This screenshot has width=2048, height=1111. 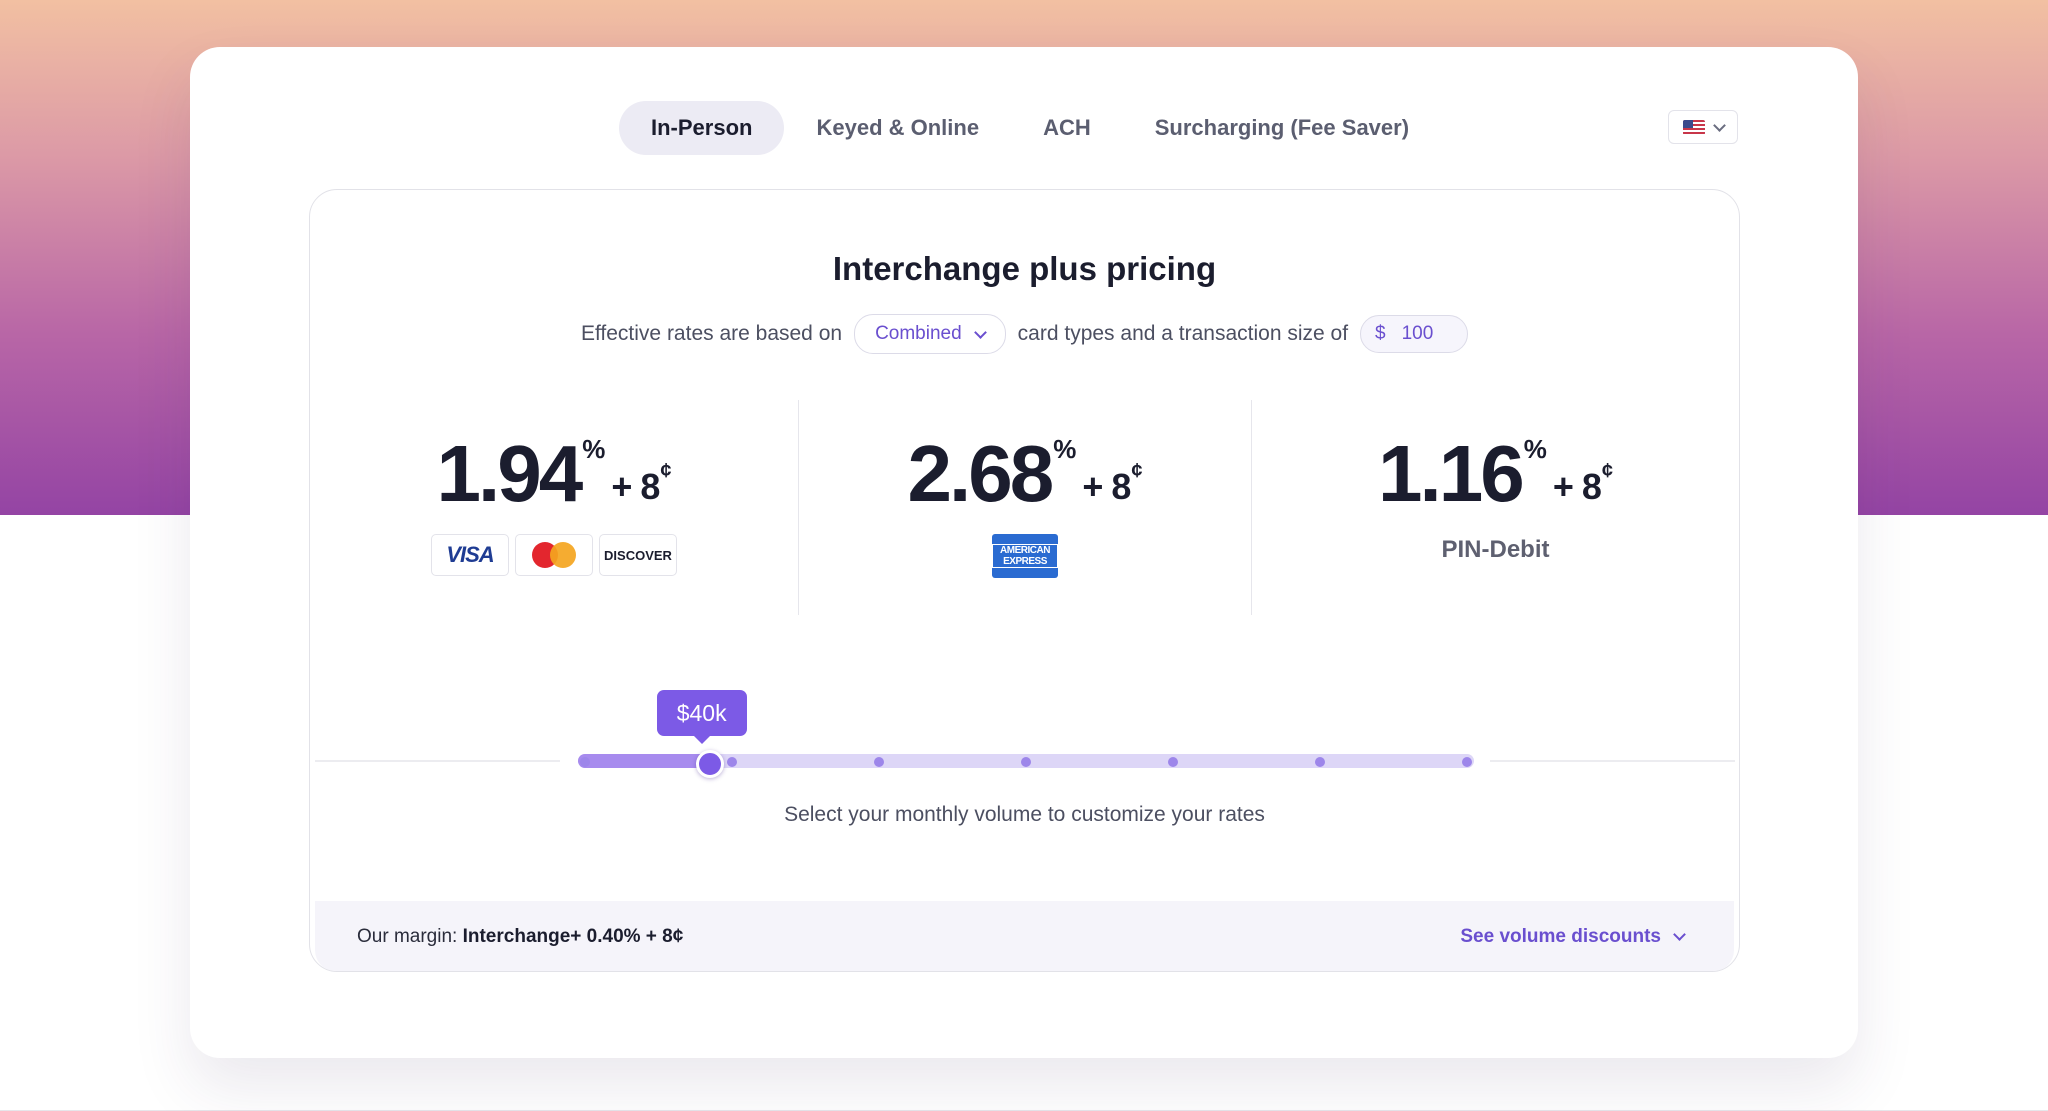 I want to click on card-logos: VISA DISCOVER, so click(x=554, y=555).